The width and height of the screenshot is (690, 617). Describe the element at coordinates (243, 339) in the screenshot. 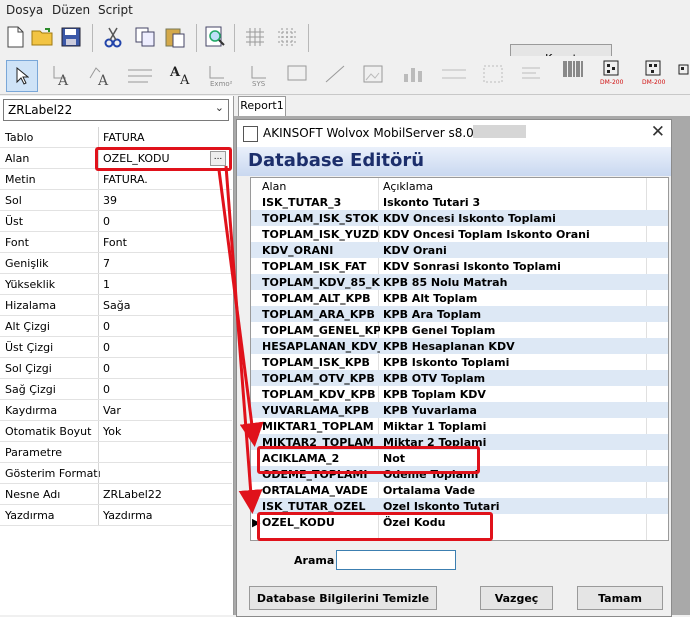

I see `arrow-to-ozel-kodu` at that location.